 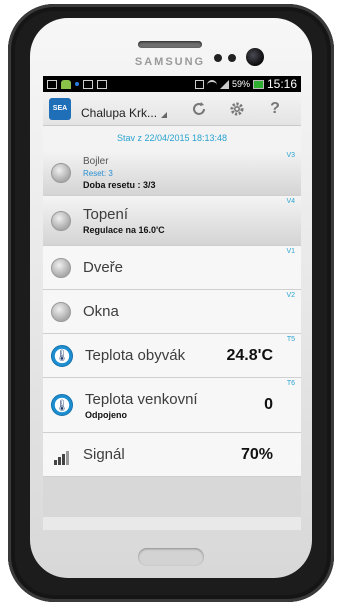 What do you see at coordinates (102, 84) in the screenshot?
I see `bag-notification-icon` at bounding box center [102, 84].